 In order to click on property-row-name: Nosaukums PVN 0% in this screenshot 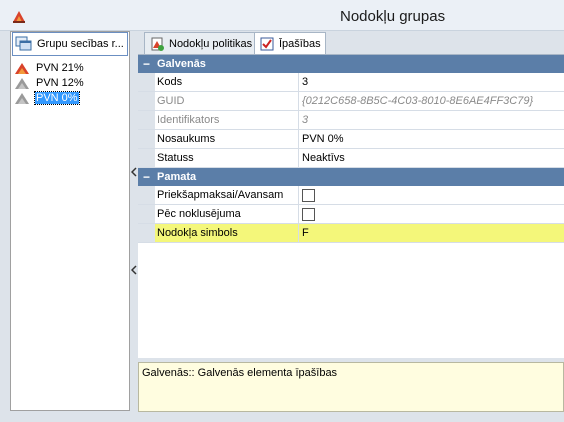, I will do `click(351, 139)`.